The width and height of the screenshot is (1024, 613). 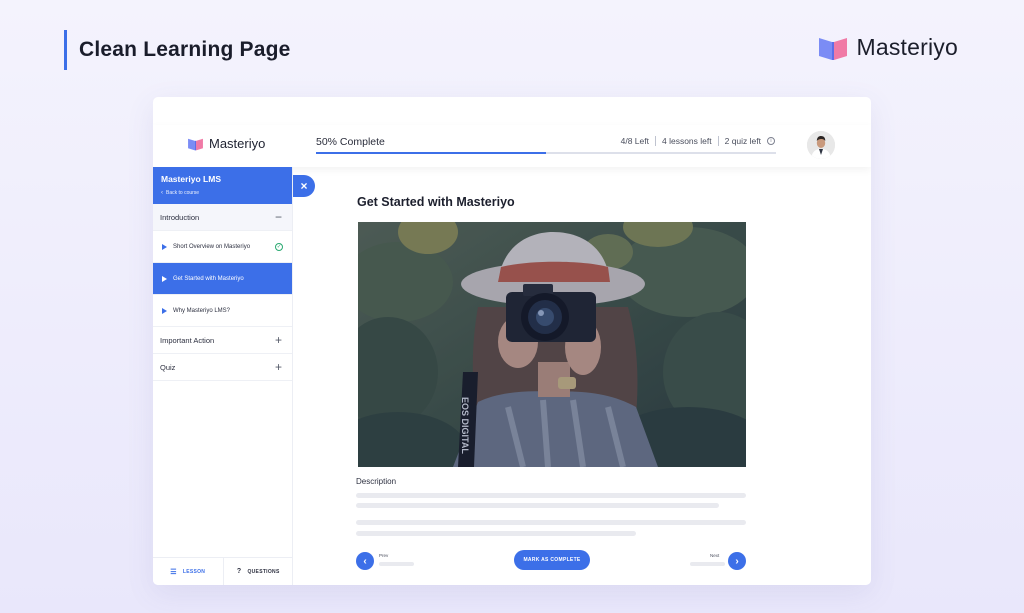 What do you see at coordinates (202, 310) in the screenshot?
I see `lesson-label: Why Masteriyo LMS?` at bounding box center [202, 310].